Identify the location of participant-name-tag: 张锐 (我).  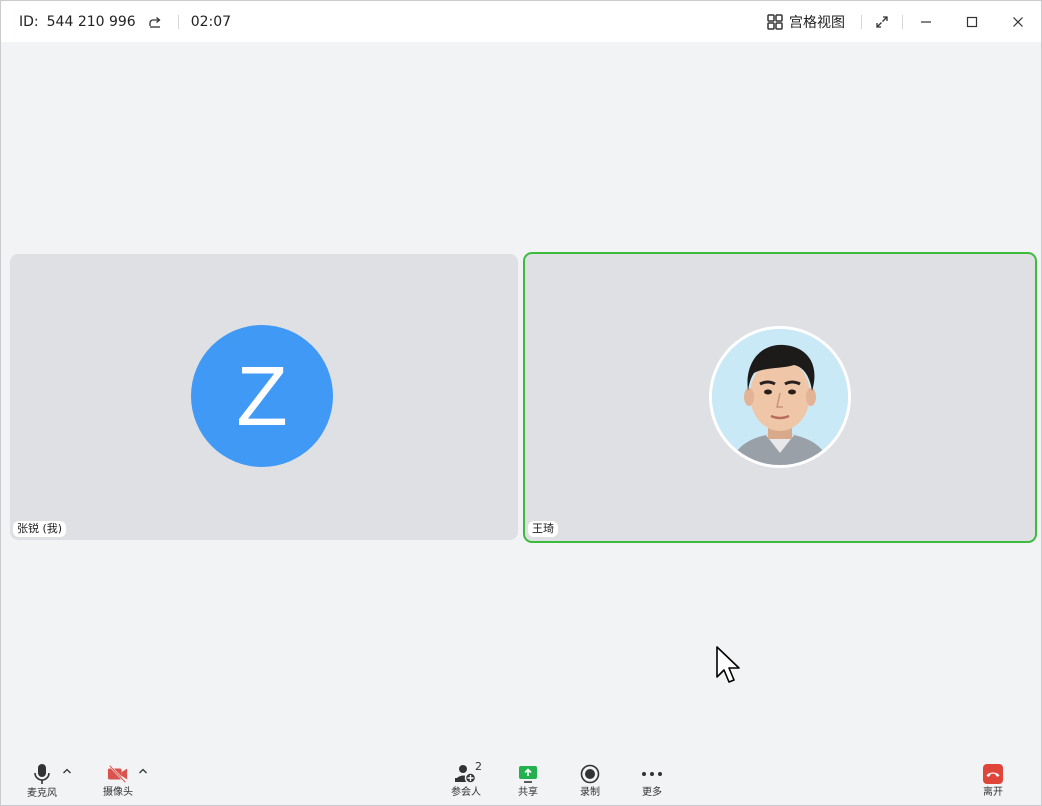
(40, 529).